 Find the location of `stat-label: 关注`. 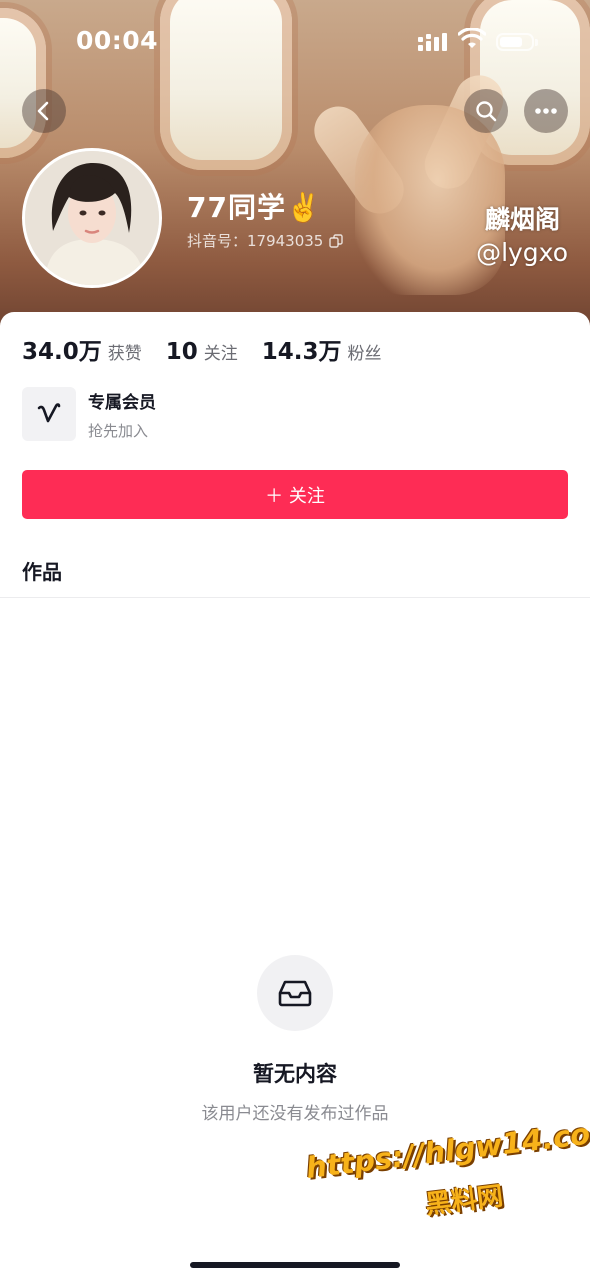

stat-label: 关注 is located at coordinates (220, 354).